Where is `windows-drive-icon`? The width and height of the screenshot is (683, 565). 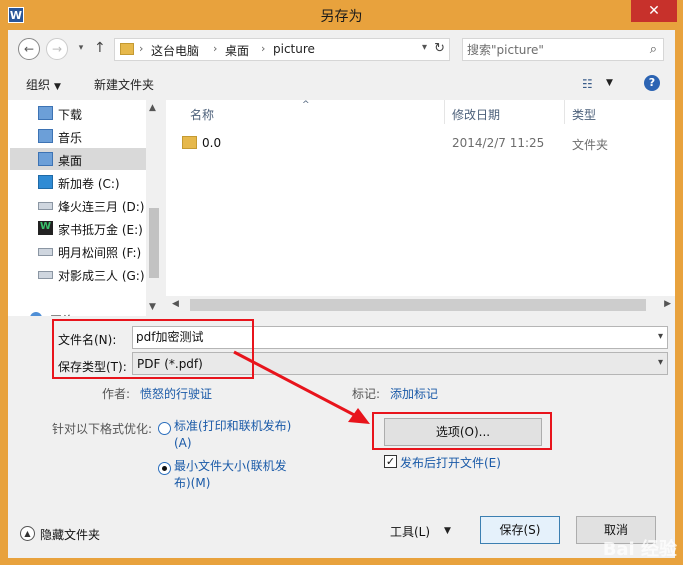 windows-drive-icon is located at coordinates (45, 182).